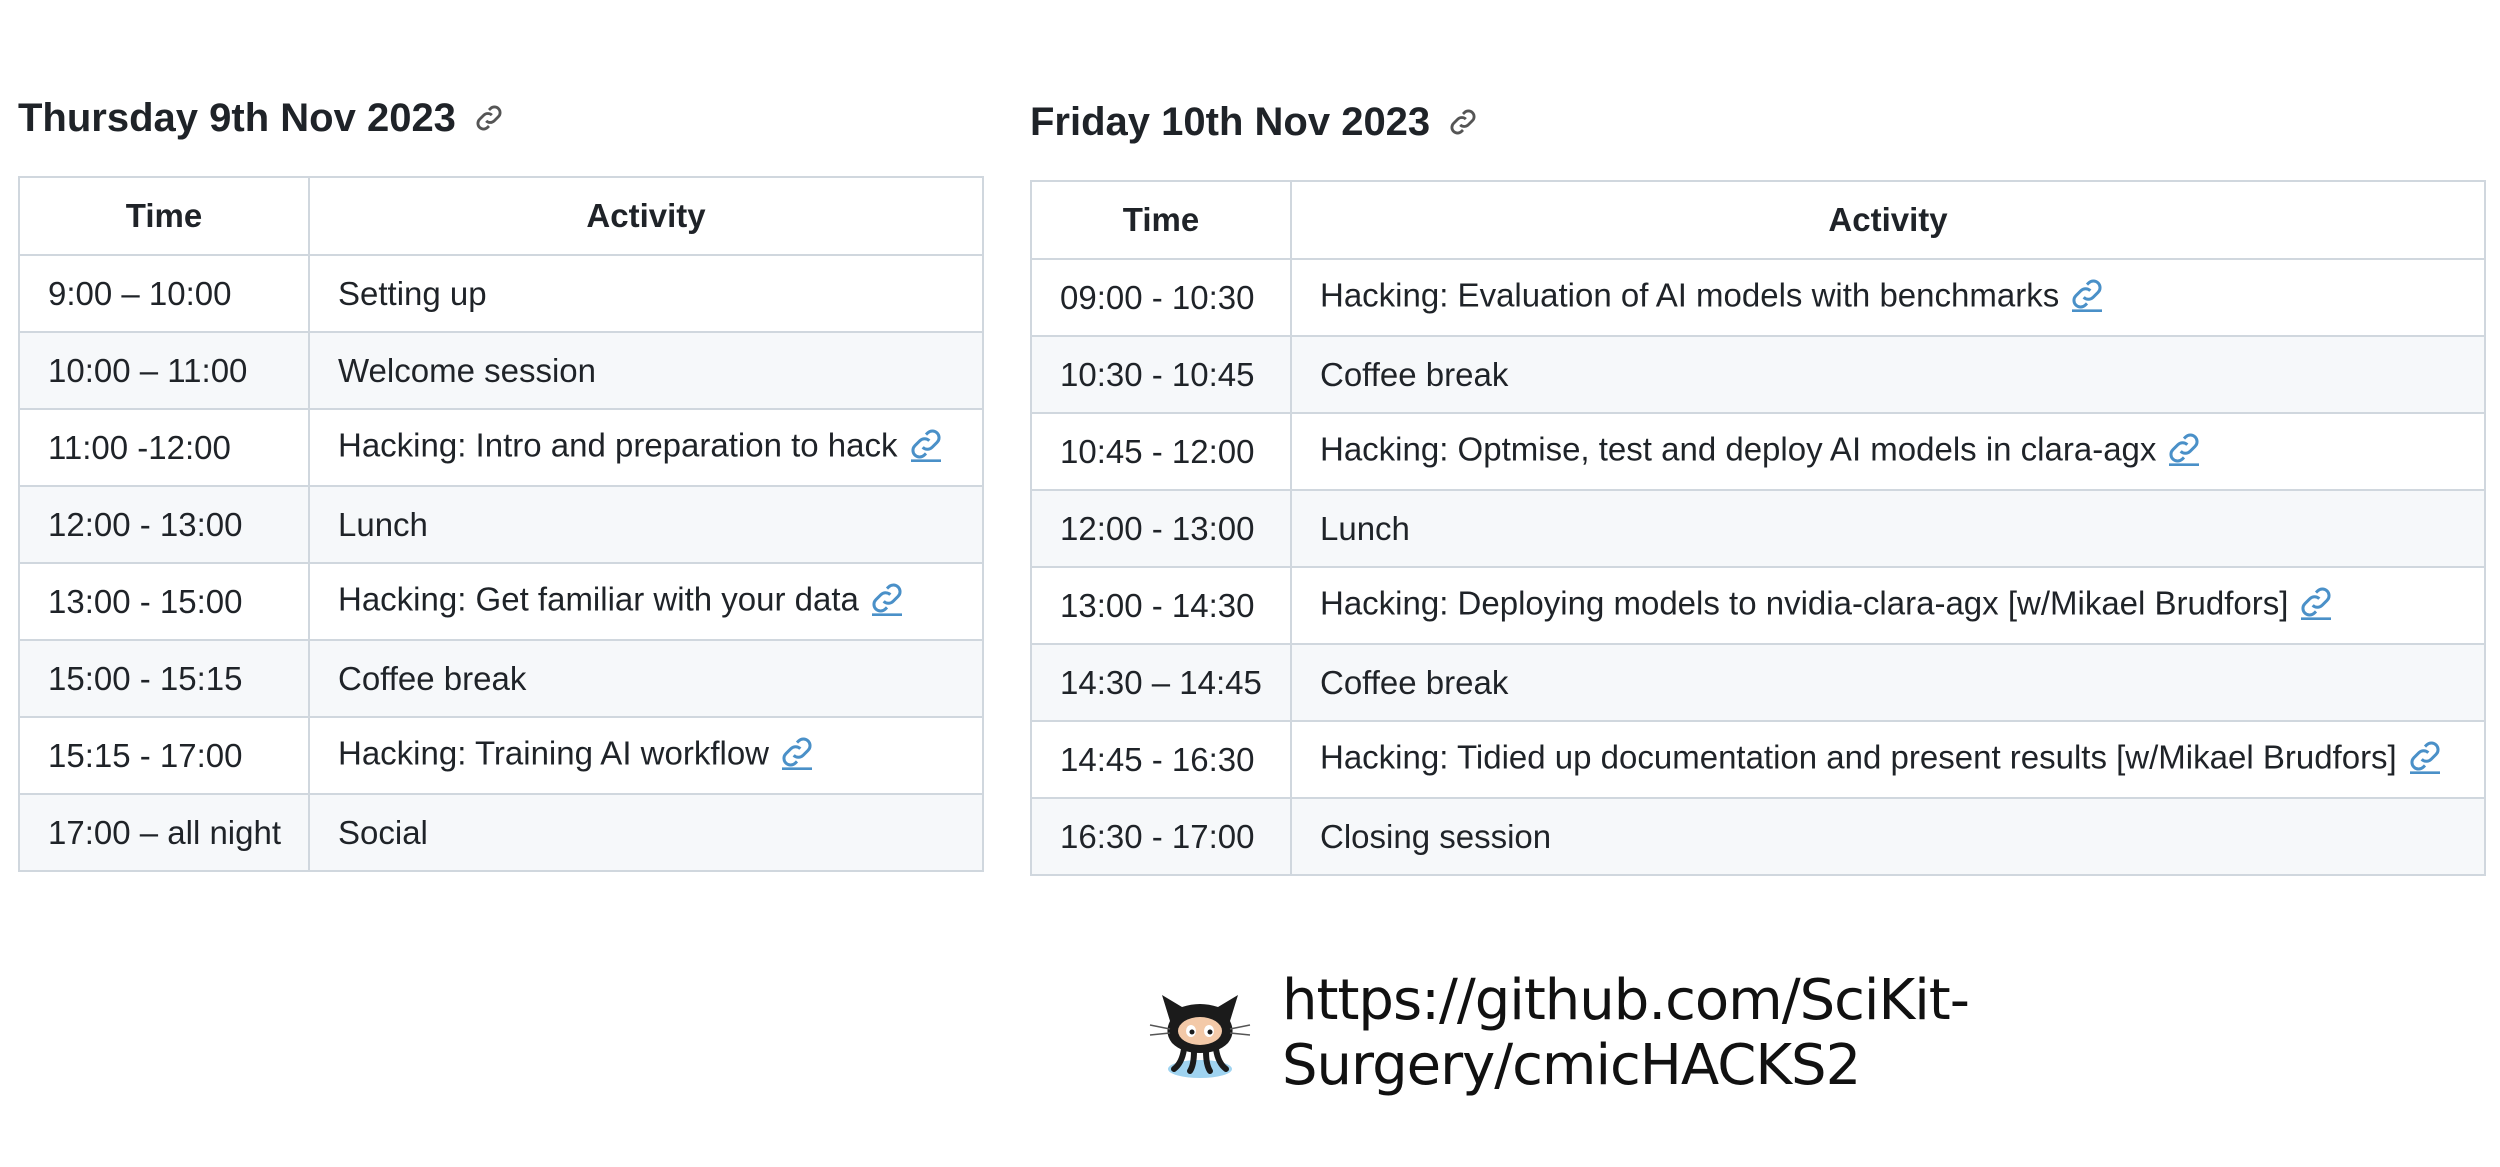 Image resolution: width=2500 pixels, height=1167 pixels. I want to click on friday-section: Friday 10th Nov 2023, so click(1255, 122).